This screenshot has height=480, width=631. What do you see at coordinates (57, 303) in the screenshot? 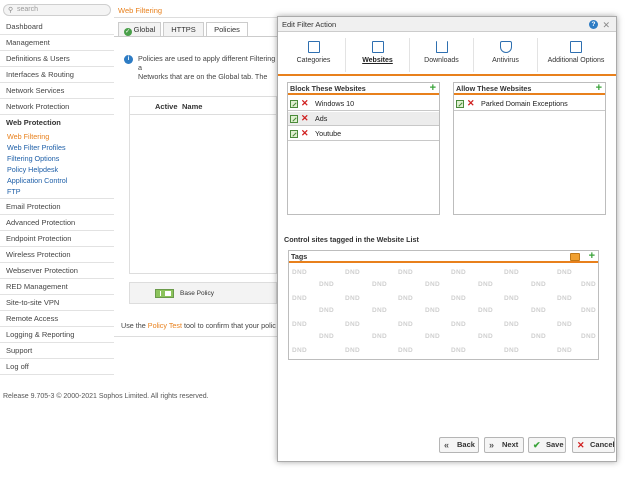
I see `sidebar-item-site-to-site-vpn: Site-to-site VPN` at bounding box center [57, 303].